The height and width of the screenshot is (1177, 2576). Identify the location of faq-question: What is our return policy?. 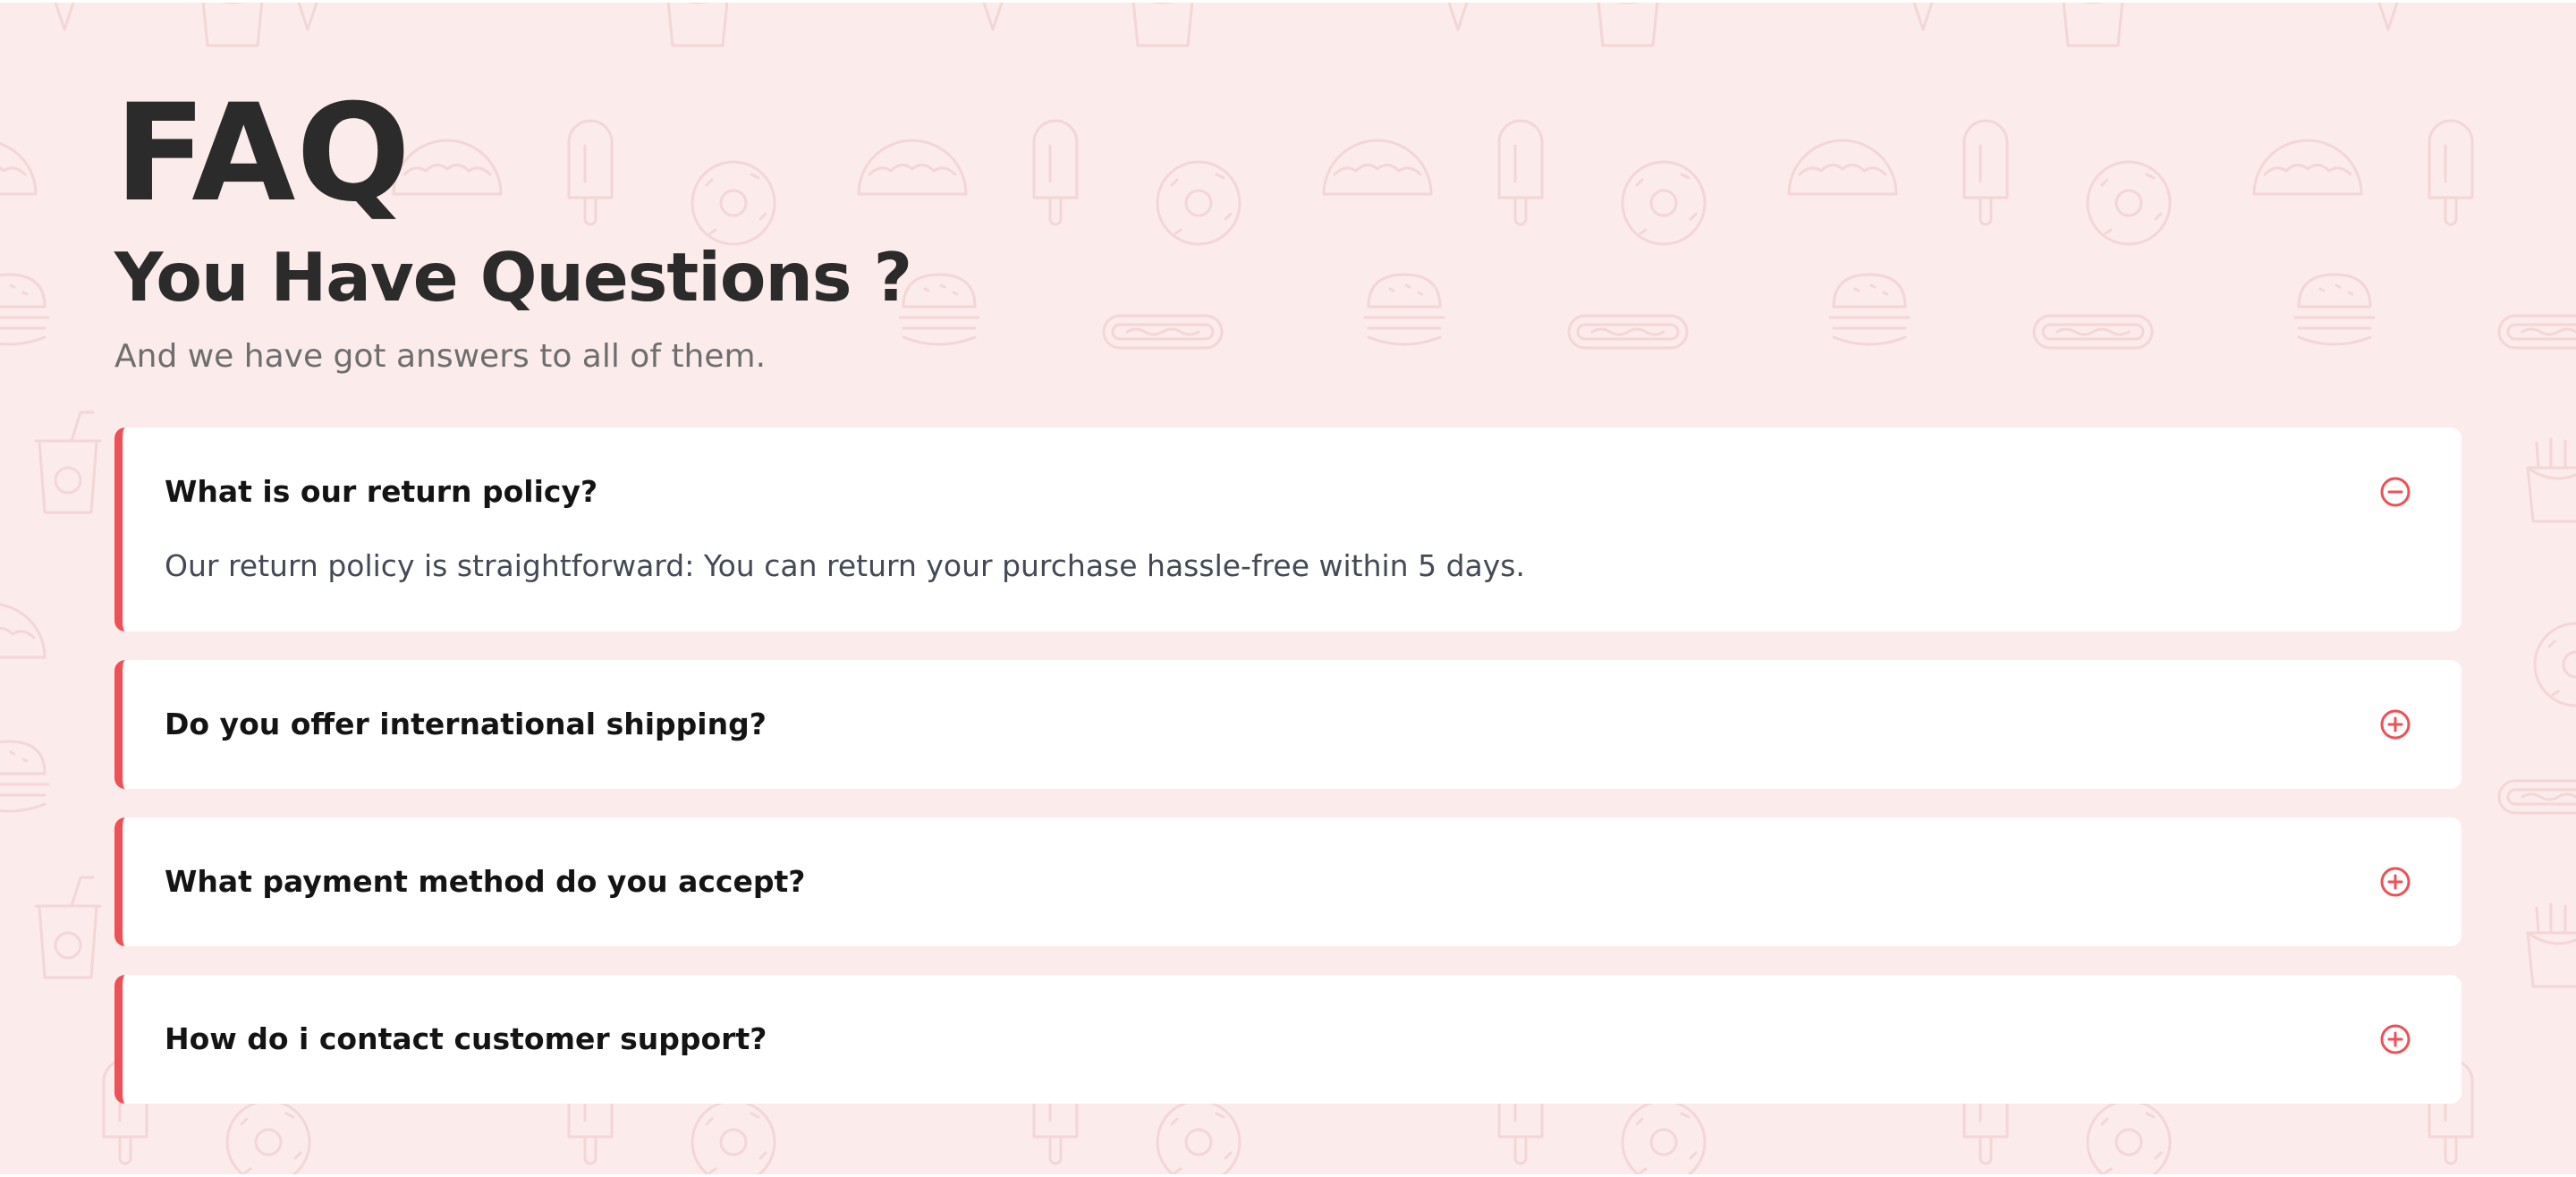
(381, 492).